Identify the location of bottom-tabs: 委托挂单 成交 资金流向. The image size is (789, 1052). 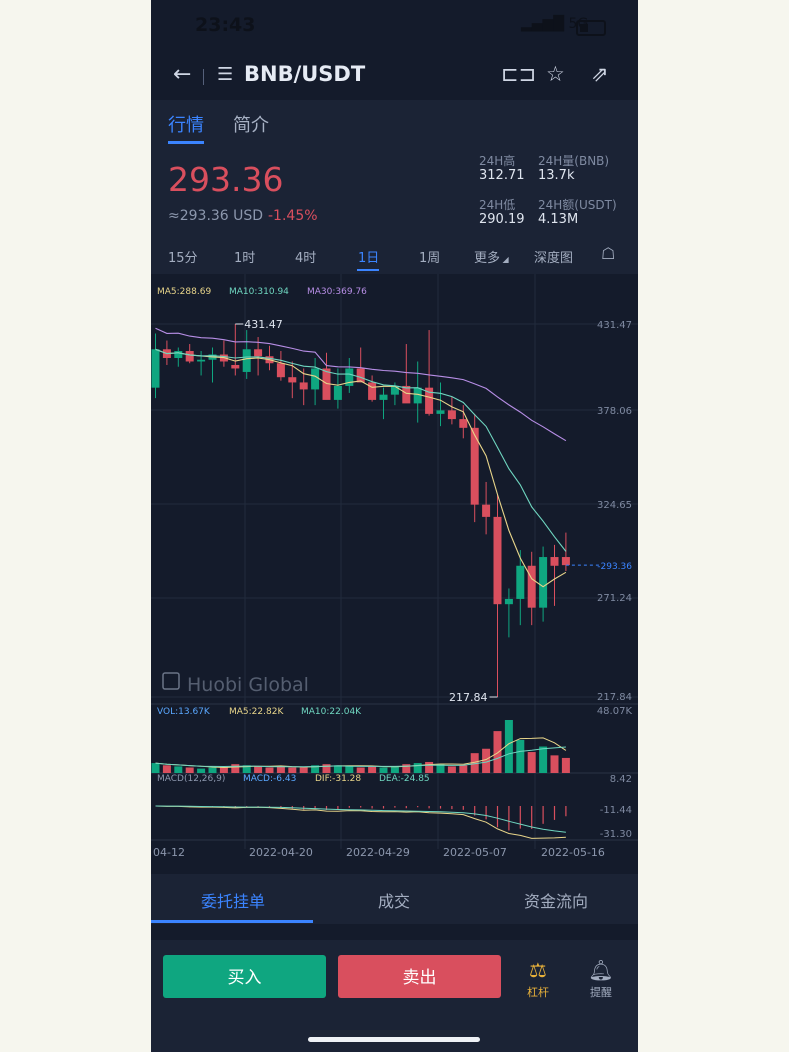
(394, 899).